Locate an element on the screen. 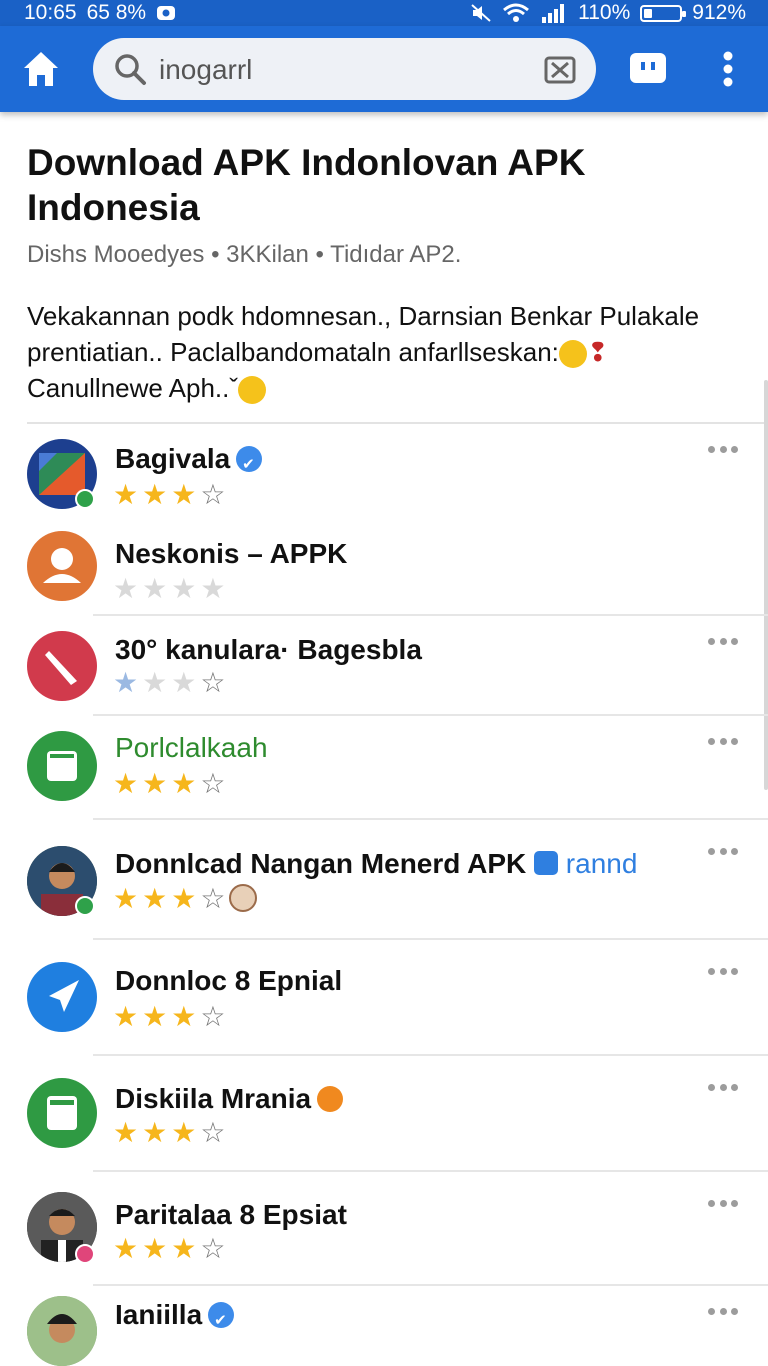  notification-icon is located at coordinates (166, 13).